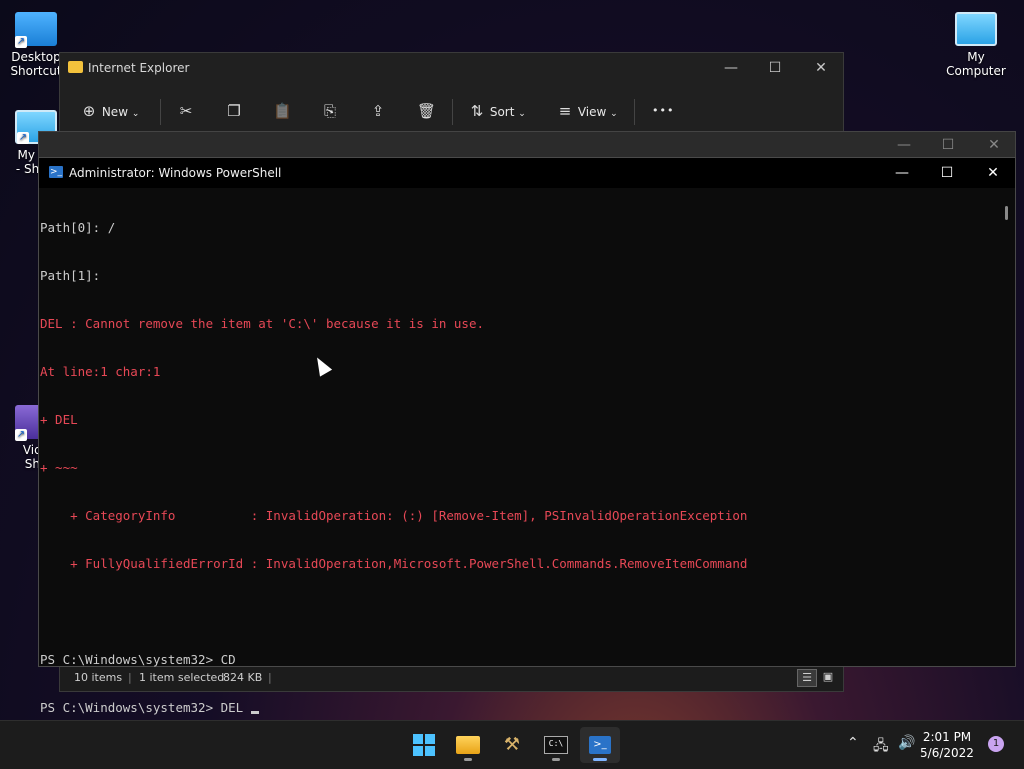 This screenshot has width=1024, height=769. I want to click on windows-logo-icon, so click(424, 745).